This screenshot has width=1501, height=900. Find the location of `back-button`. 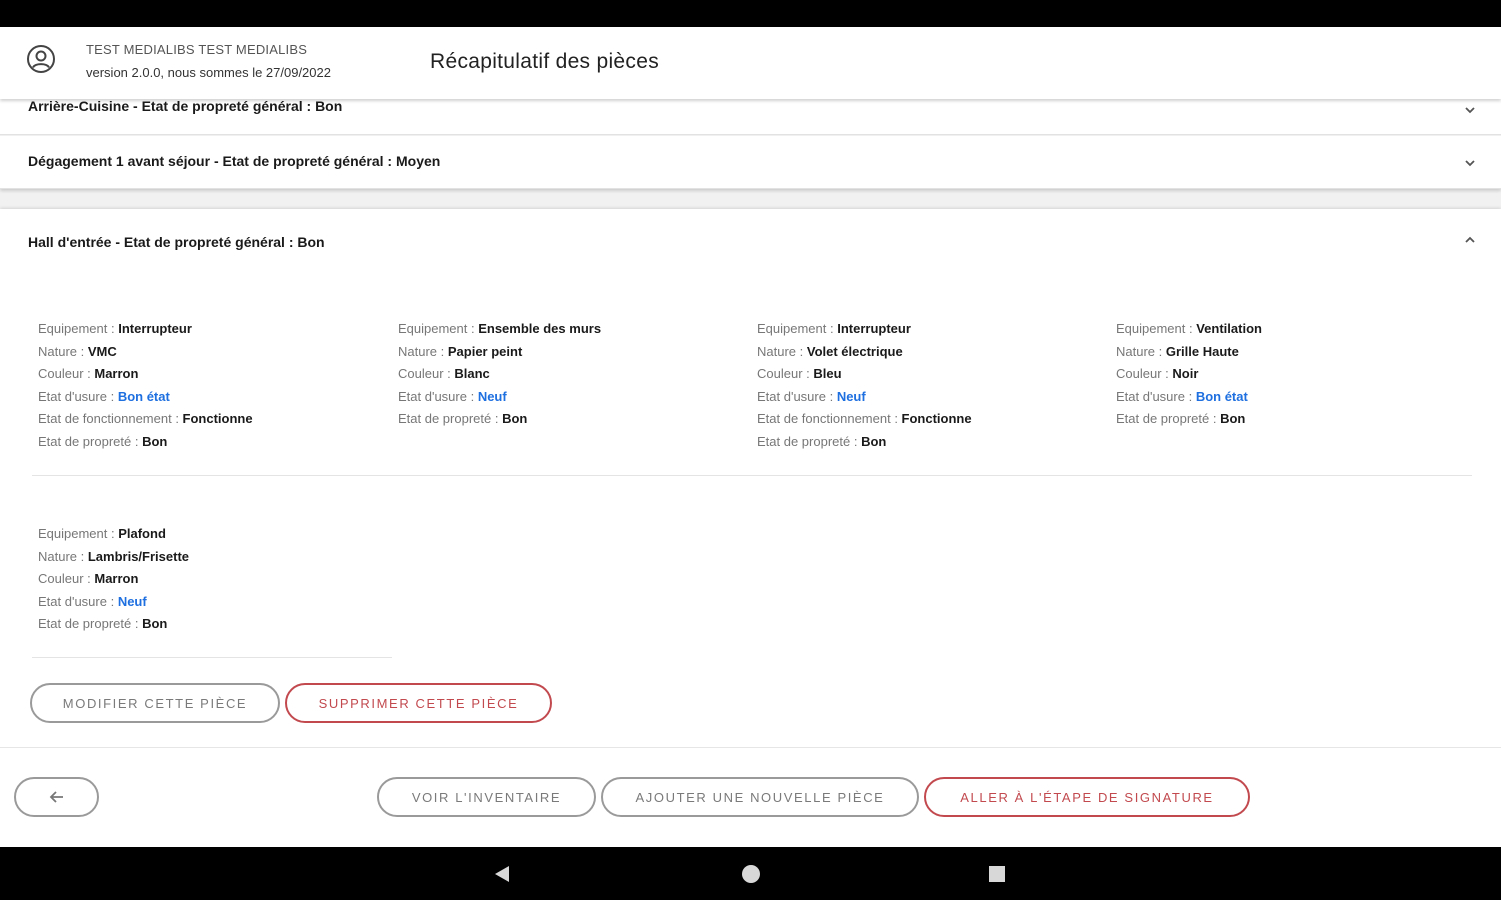

back-button is located at coordinates (56, 797).